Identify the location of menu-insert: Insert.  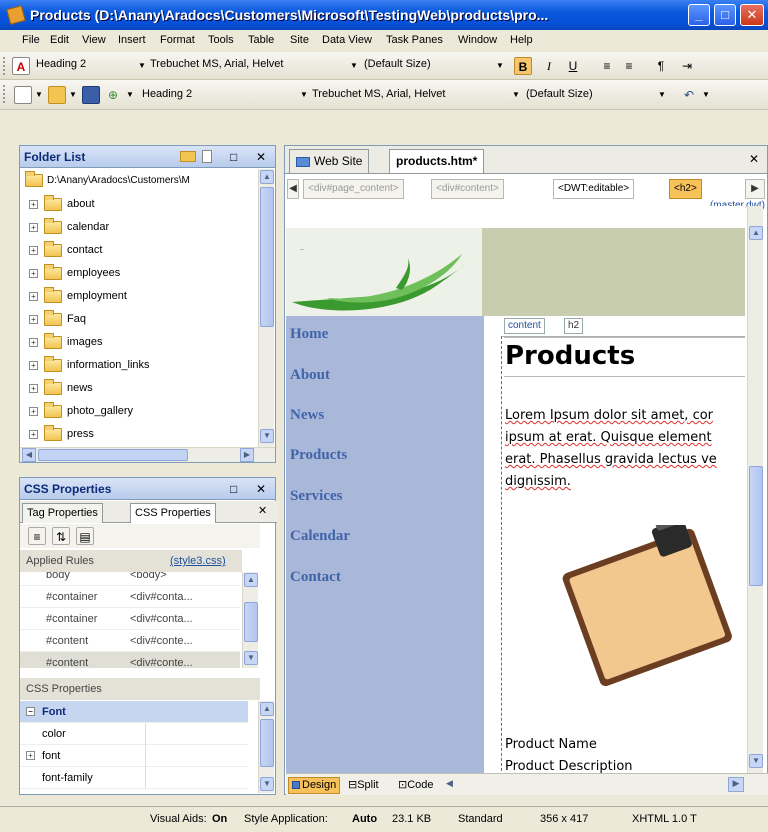
(132, 40).